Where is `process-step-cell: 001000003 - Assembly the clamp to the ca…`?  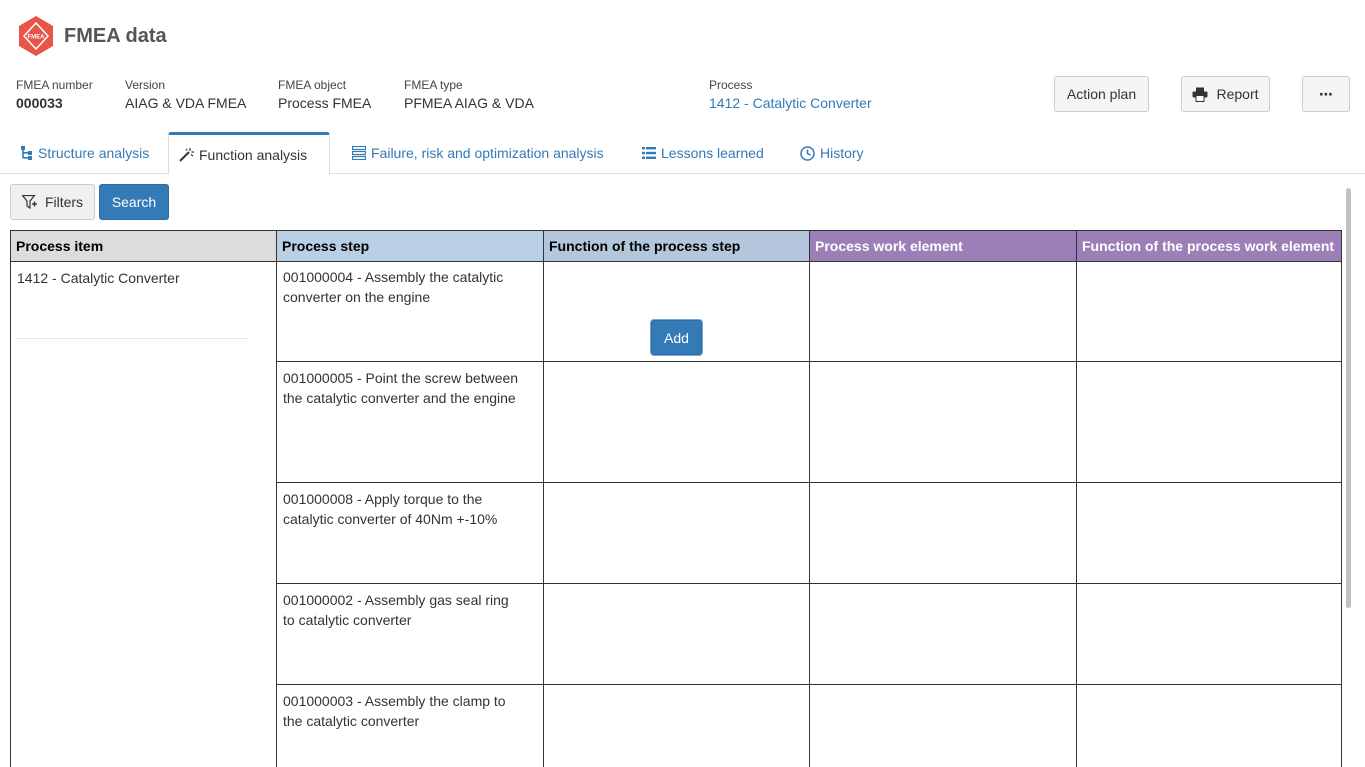 process-step-cell: 001000003 - Assembly the clamp to the ca… is located at coordinates (409, 726).